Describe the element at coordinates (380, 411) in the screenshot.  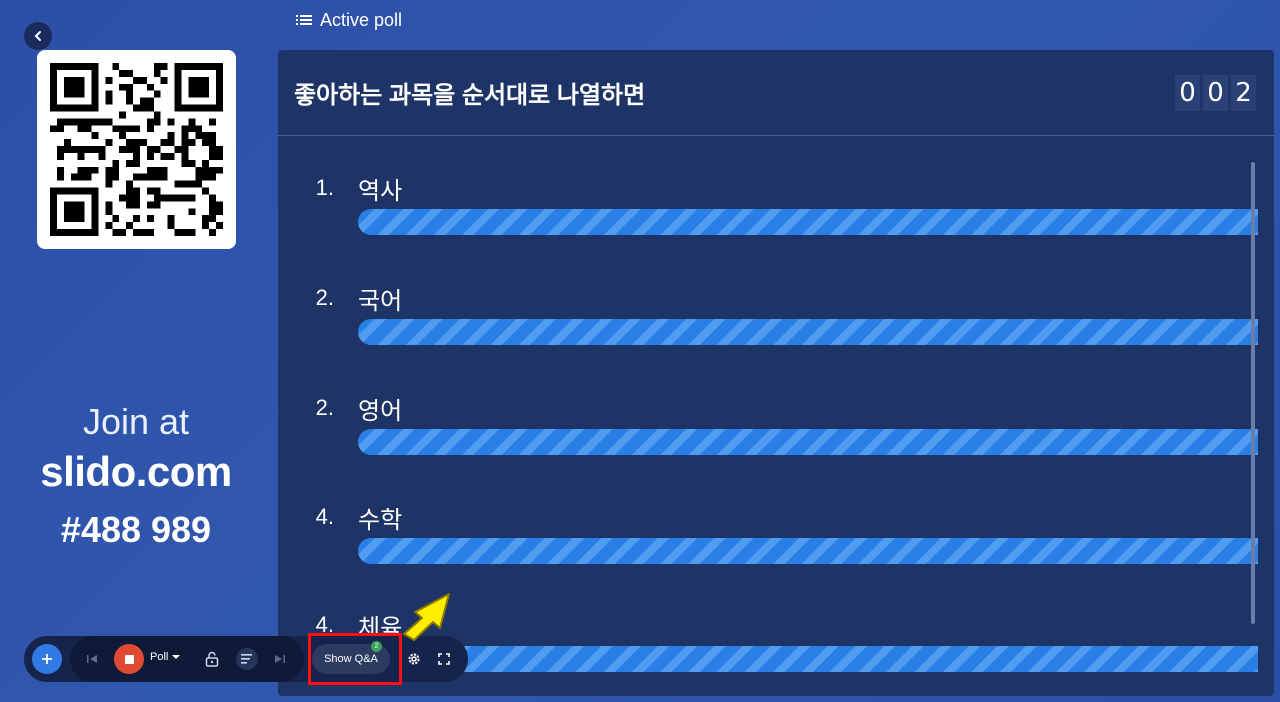
I see `option-label: 영어` at that location.